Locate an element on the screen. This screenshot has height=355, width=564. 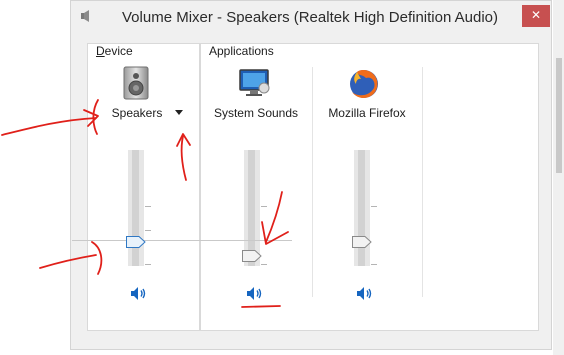
applications-section-label: Applications is located at coordinates (241, 51).